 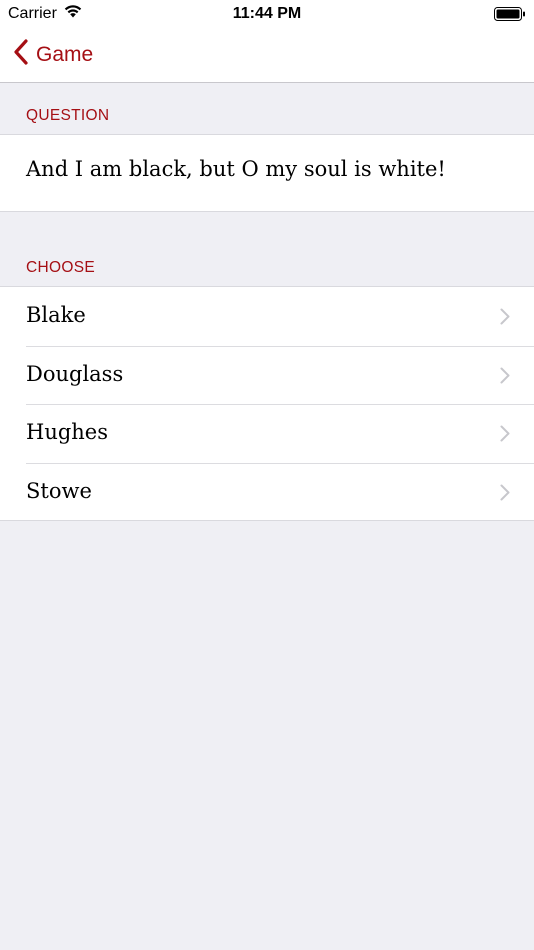 I want to click on status-bar: Carrier 11:44 PM, so click(x=267, y=14).